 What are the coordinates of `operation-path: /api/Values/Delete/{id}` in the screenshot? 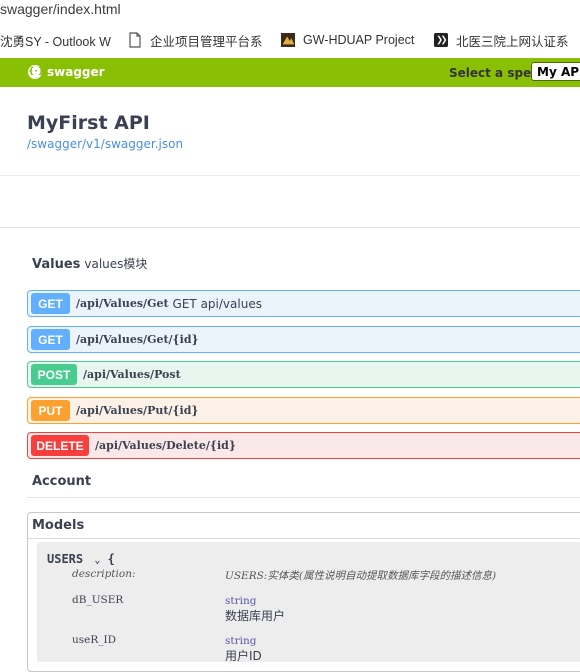 It's located at (165, 445).